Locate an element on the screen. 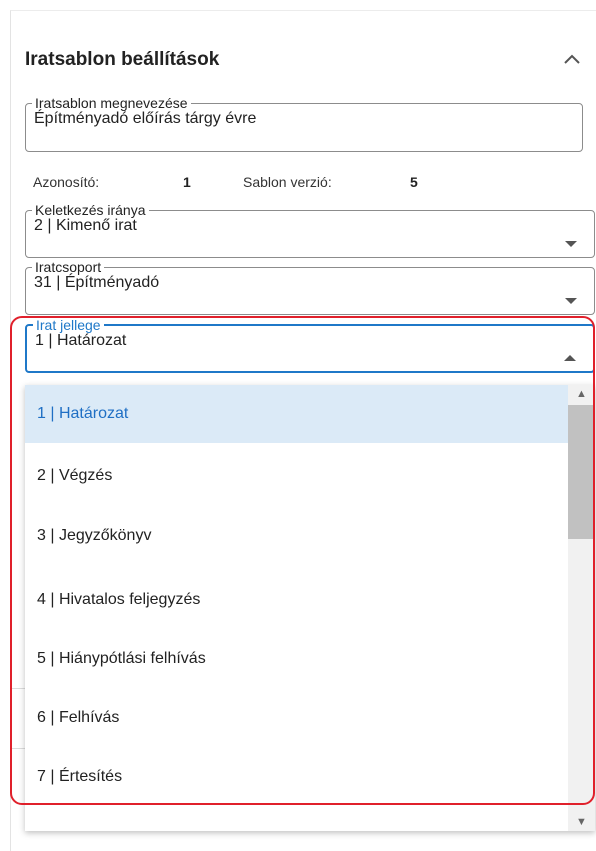  dropdown-option: 1 | Határozat is located at coordinates (296, 414).